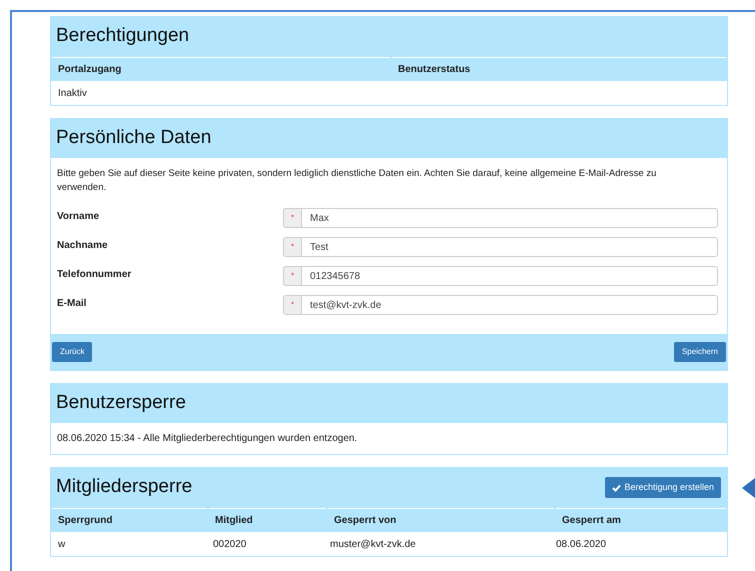 The width and height of the screenshot is (755, 571). I want to click on field-label: E-Mail, so click(72, 304).